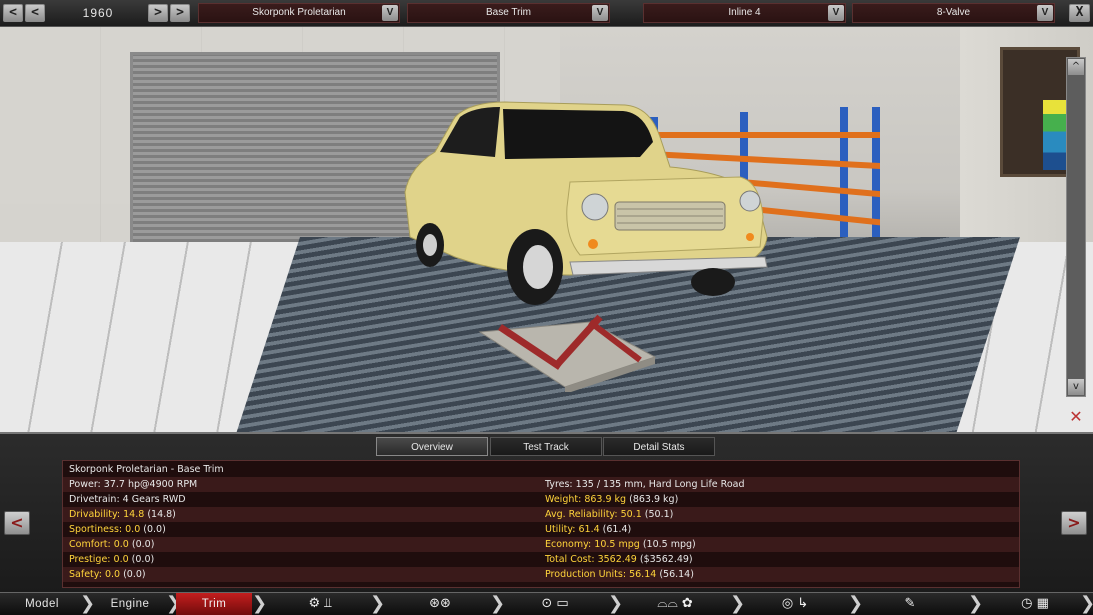  What do you see at coordinates (107, 574) in the screenshot?
I see `stat-safety: Safety: 0.0 (0.0)` at bounding box center [107, 574].